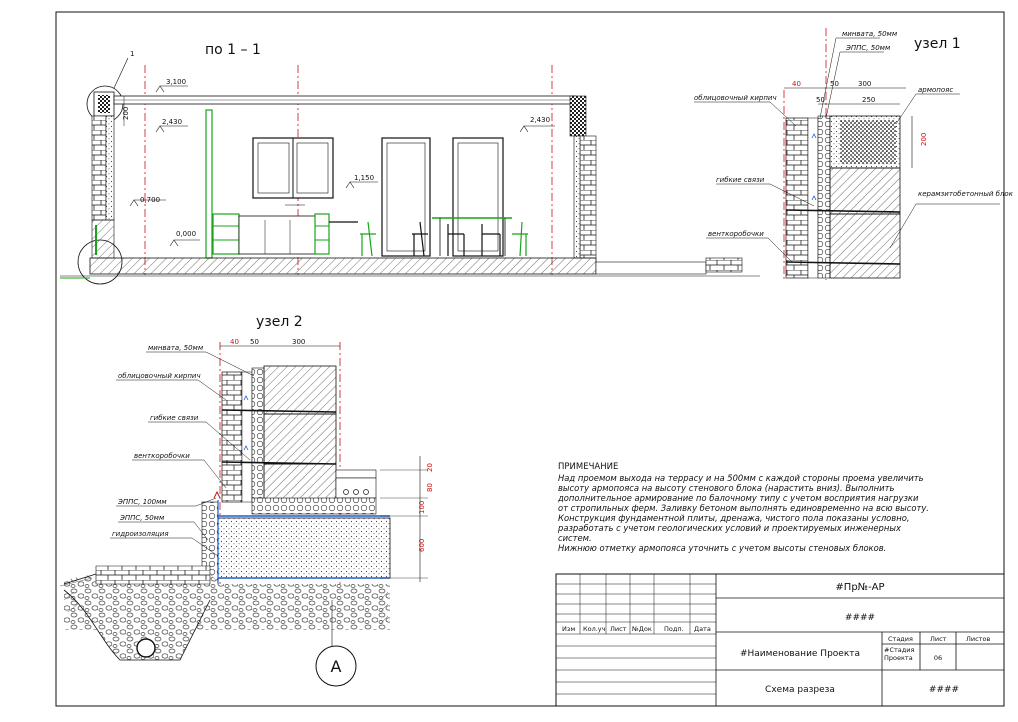  What do you see at coordinates (132, 54) in the screenshot?
I see `callout-number: 1` at bounding box center [132, 54].